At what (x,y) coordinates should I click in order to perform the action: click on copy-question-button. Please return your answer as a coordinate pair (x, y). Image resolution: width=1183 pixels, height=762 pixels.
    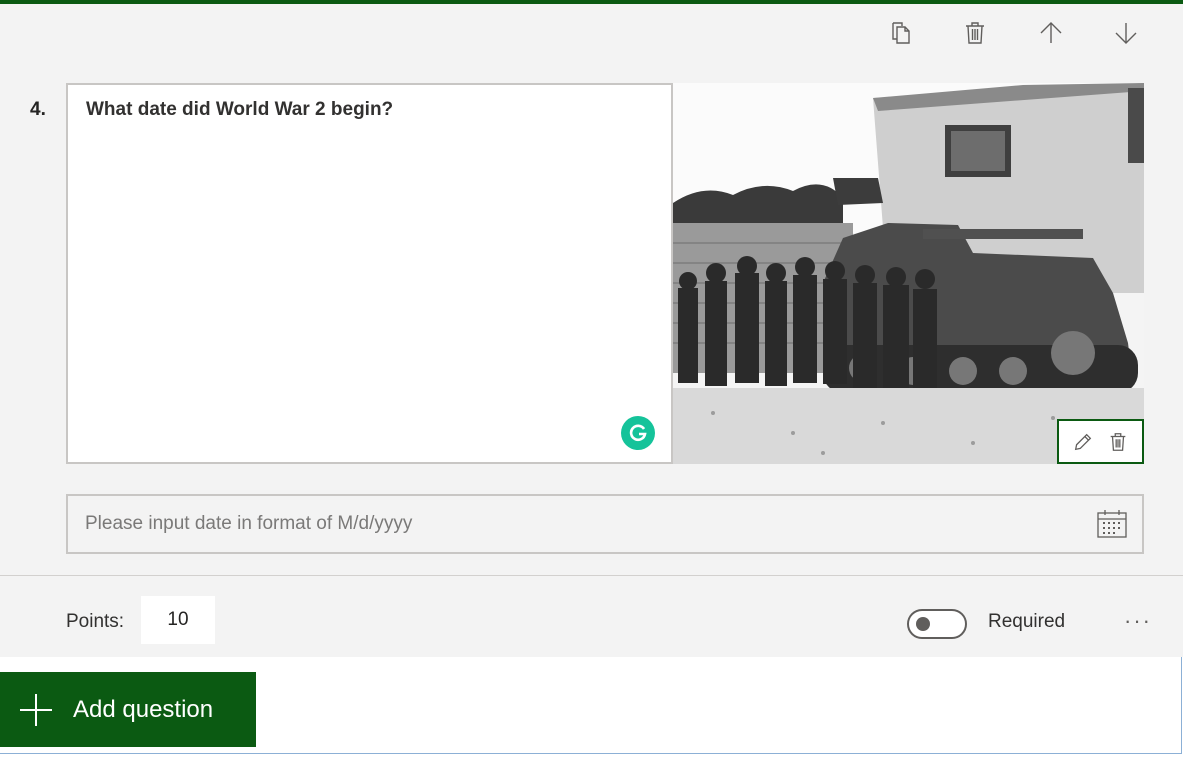
    Looking at the image, I should click on (901, 33).